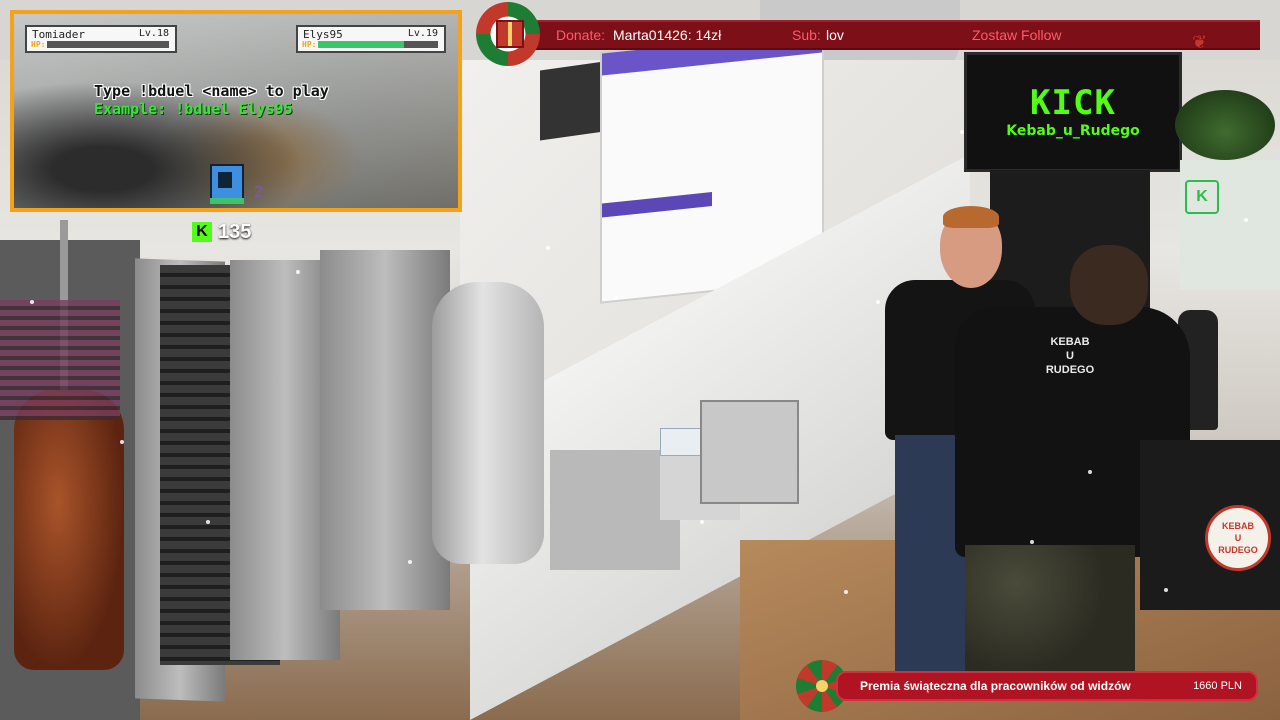 This screenshot has width=1280, height=720. Describe the element at coordinates (971, 217) in the screenshot. I see `worker-hair` at that location.